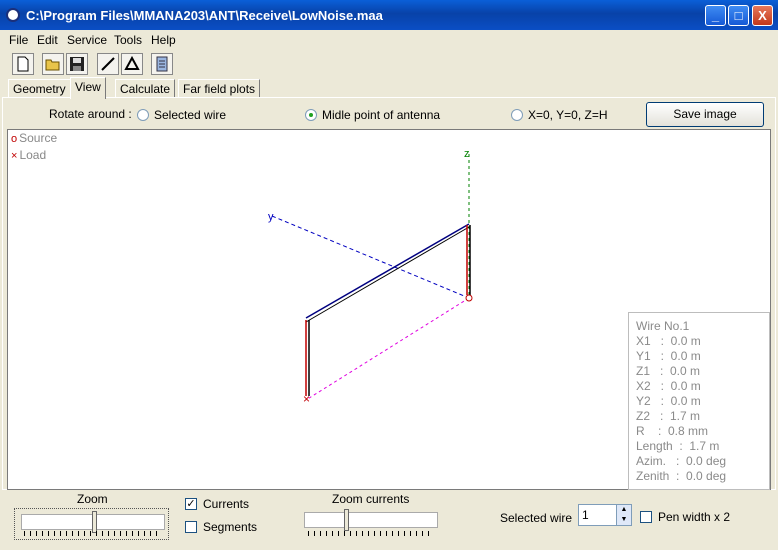 The height and width of the screenshot is (550, 778). I want to click on save-disk-icon, so click(77, 64).